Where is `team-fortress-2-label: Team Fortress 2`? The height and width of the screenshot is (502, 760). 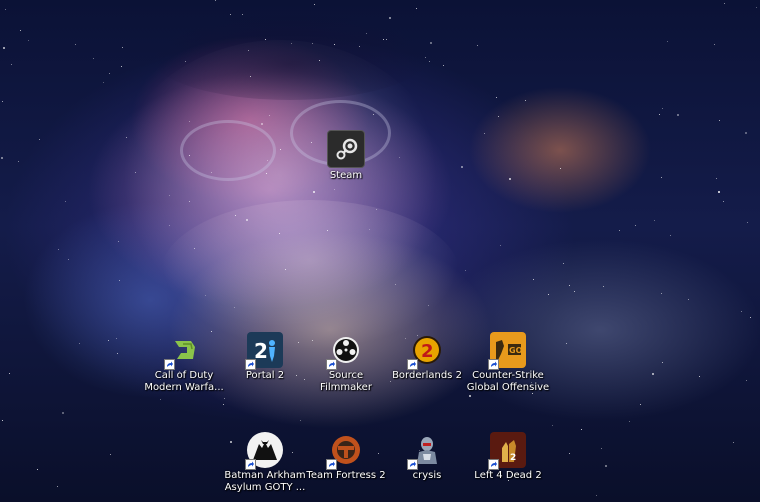
team-fortress-2-label: Team Fortress 2 is located at coordinates (346, 475).